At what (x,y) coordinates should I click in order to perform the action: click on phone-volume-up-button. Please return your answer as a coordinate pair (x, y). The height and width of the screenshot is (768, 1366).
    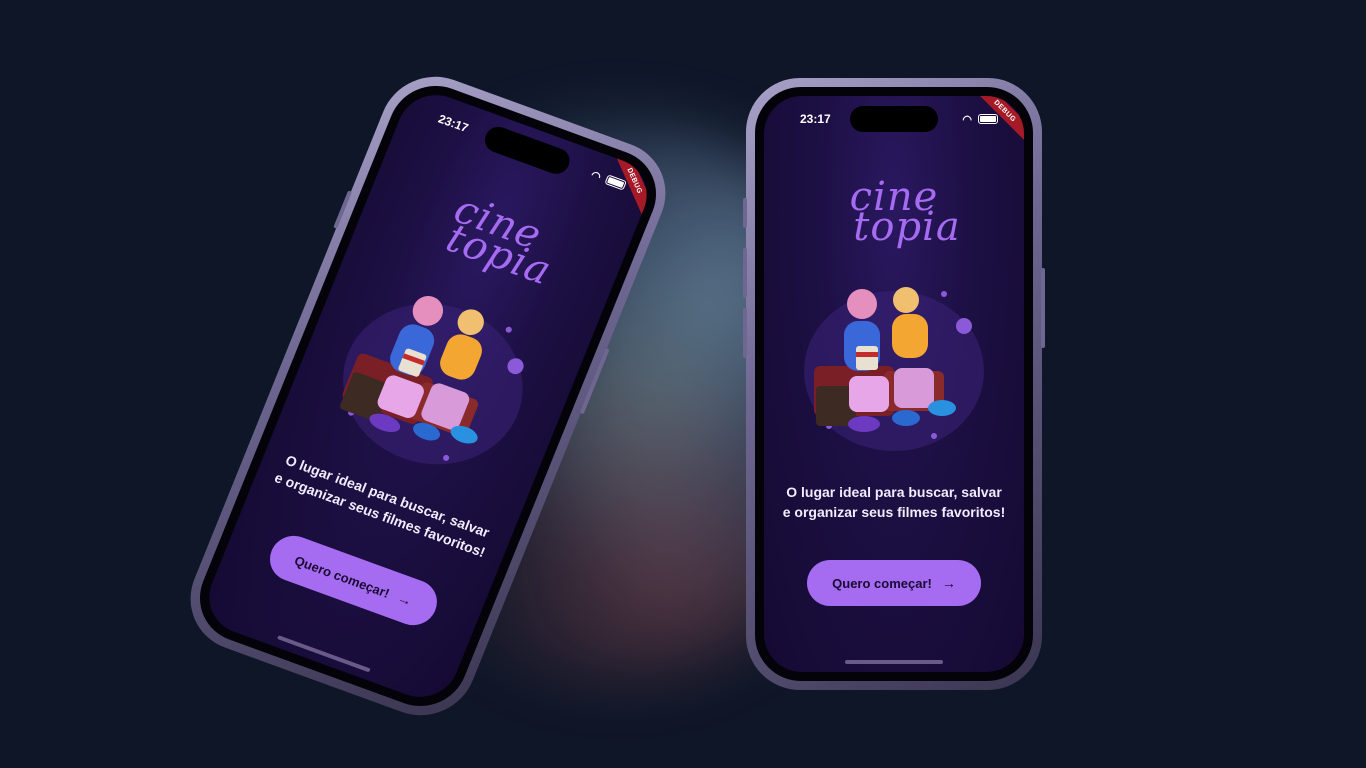
    Looking at the image, I should click on (745, 273).